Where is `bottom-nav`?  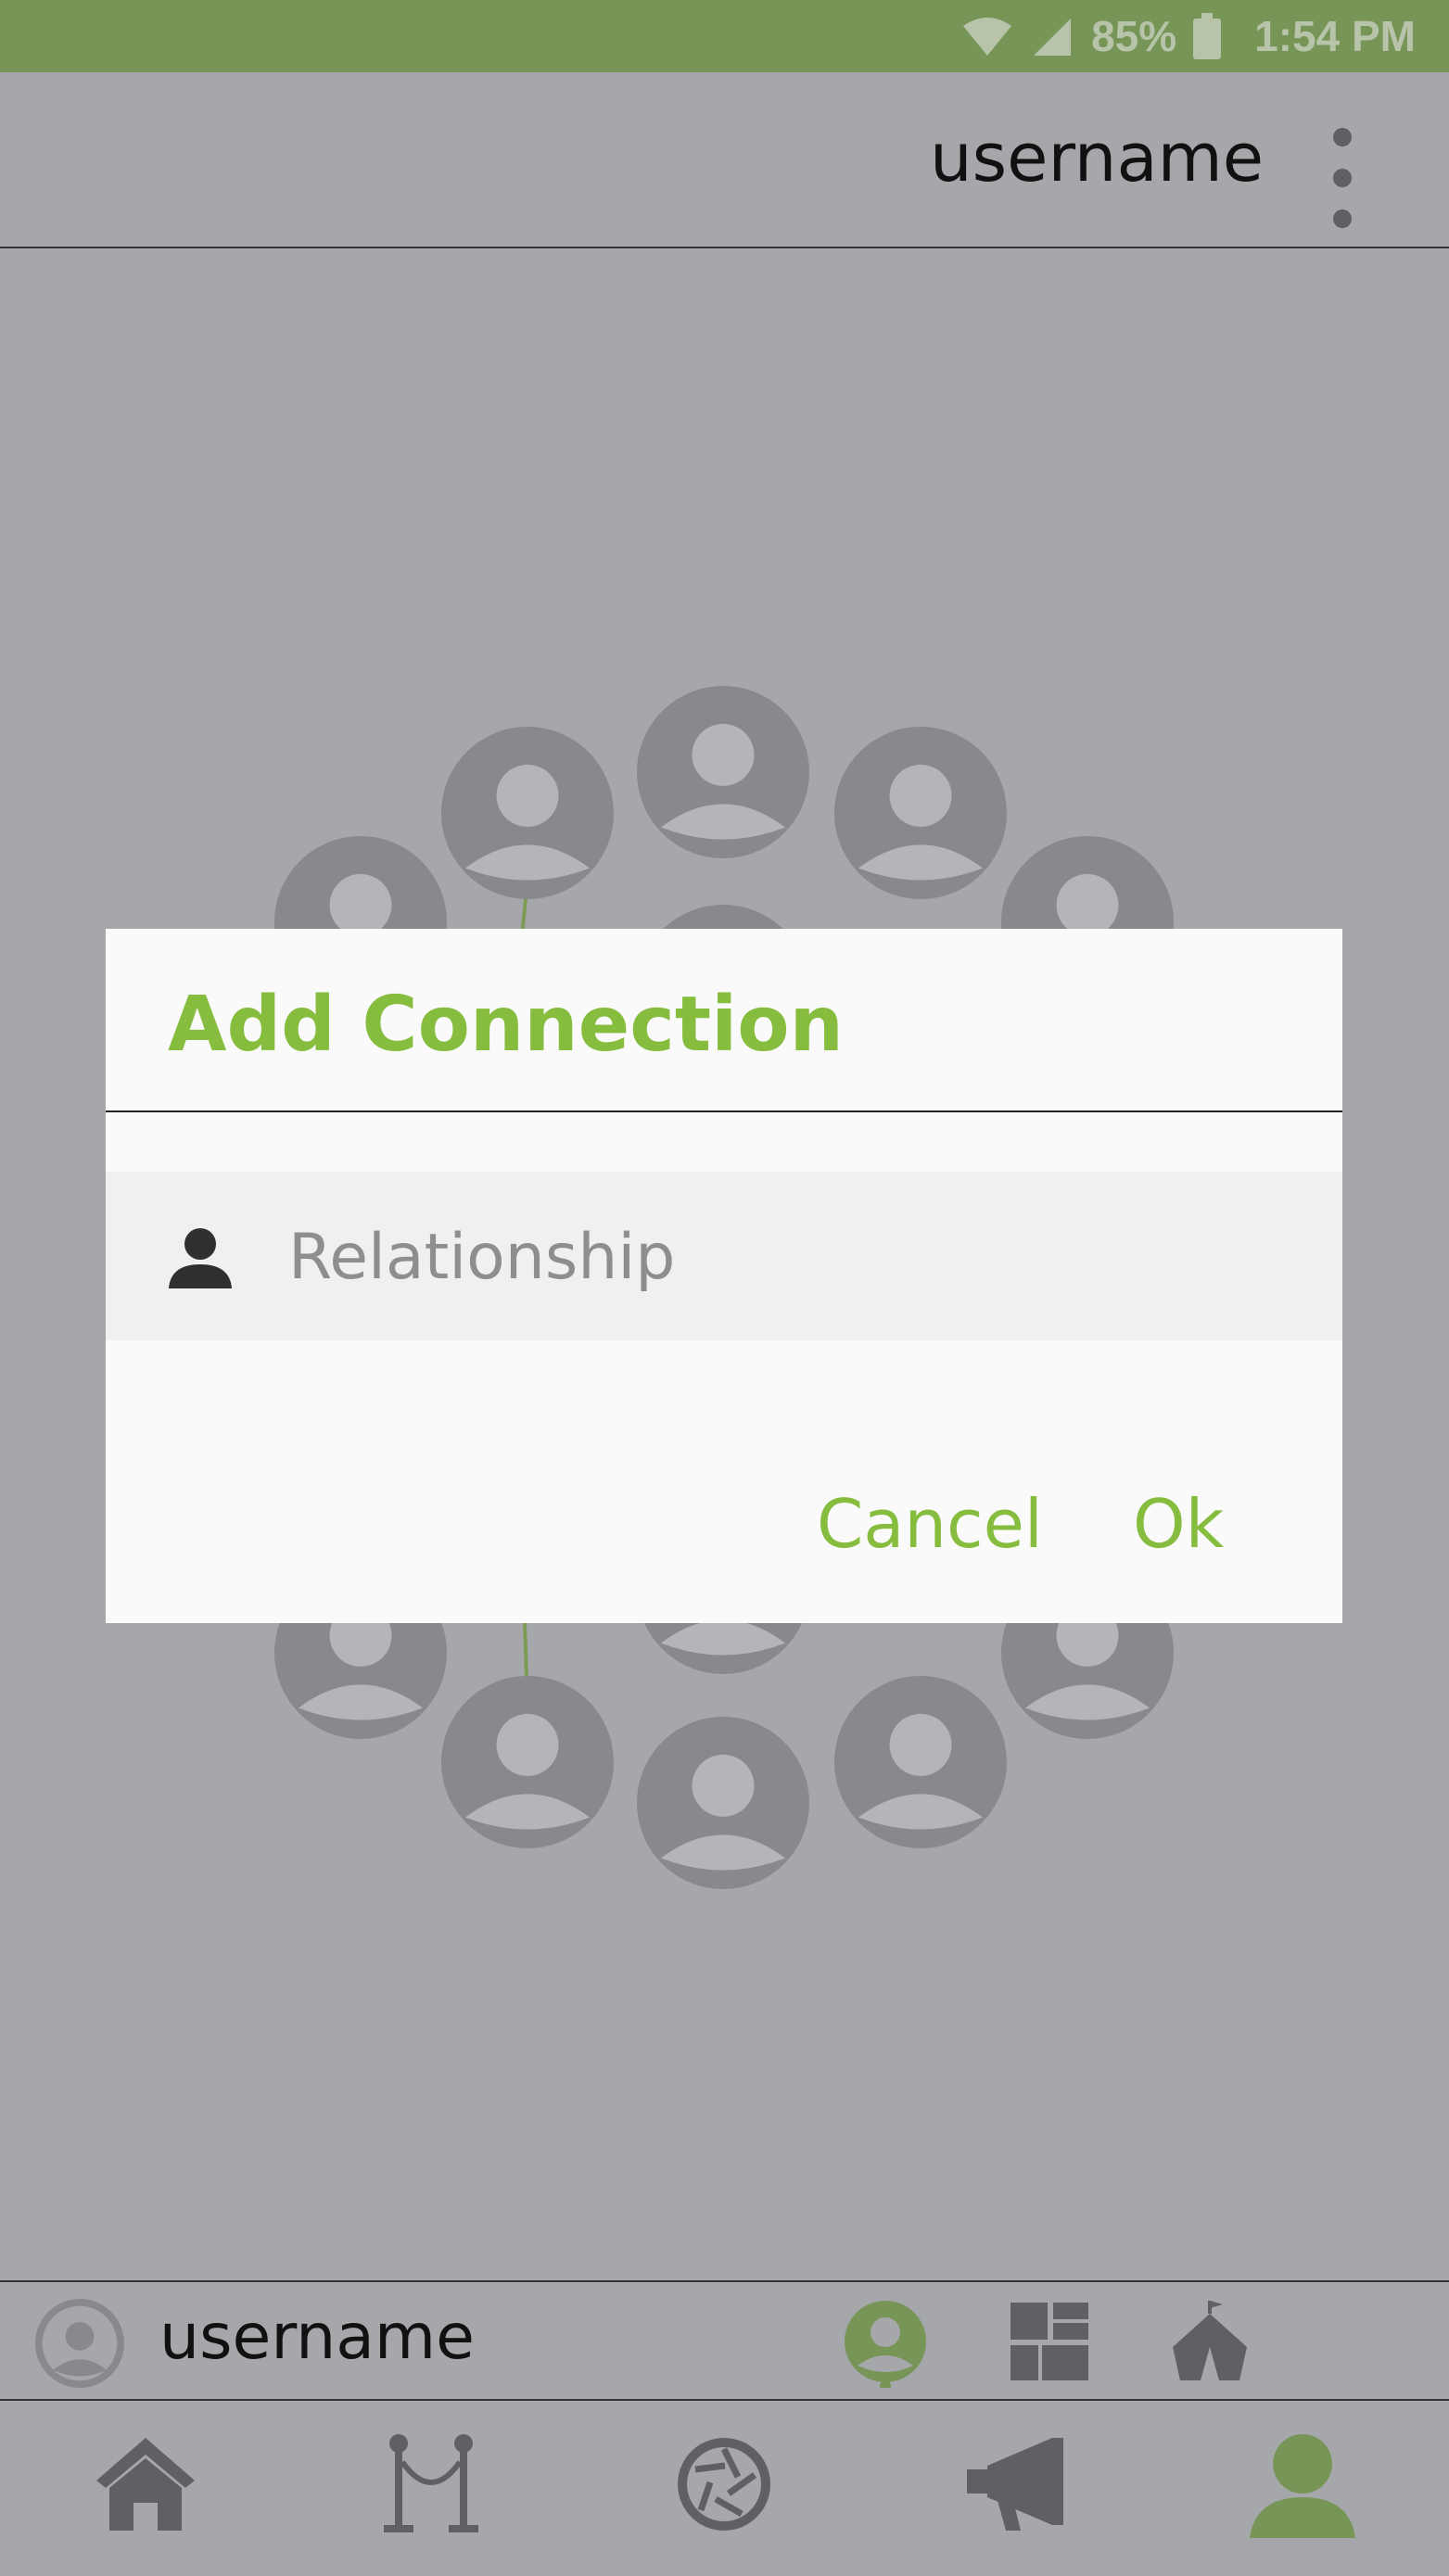
bottom-nav is located at coordinates (724, 2488).